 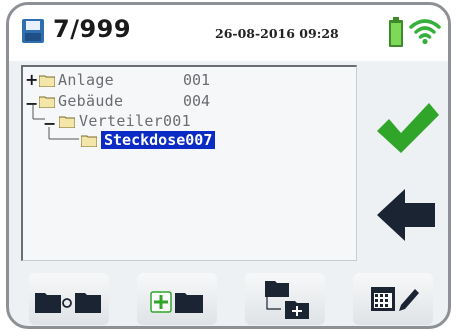 I want to click on wifi-icon, so click(x=425, y=32).